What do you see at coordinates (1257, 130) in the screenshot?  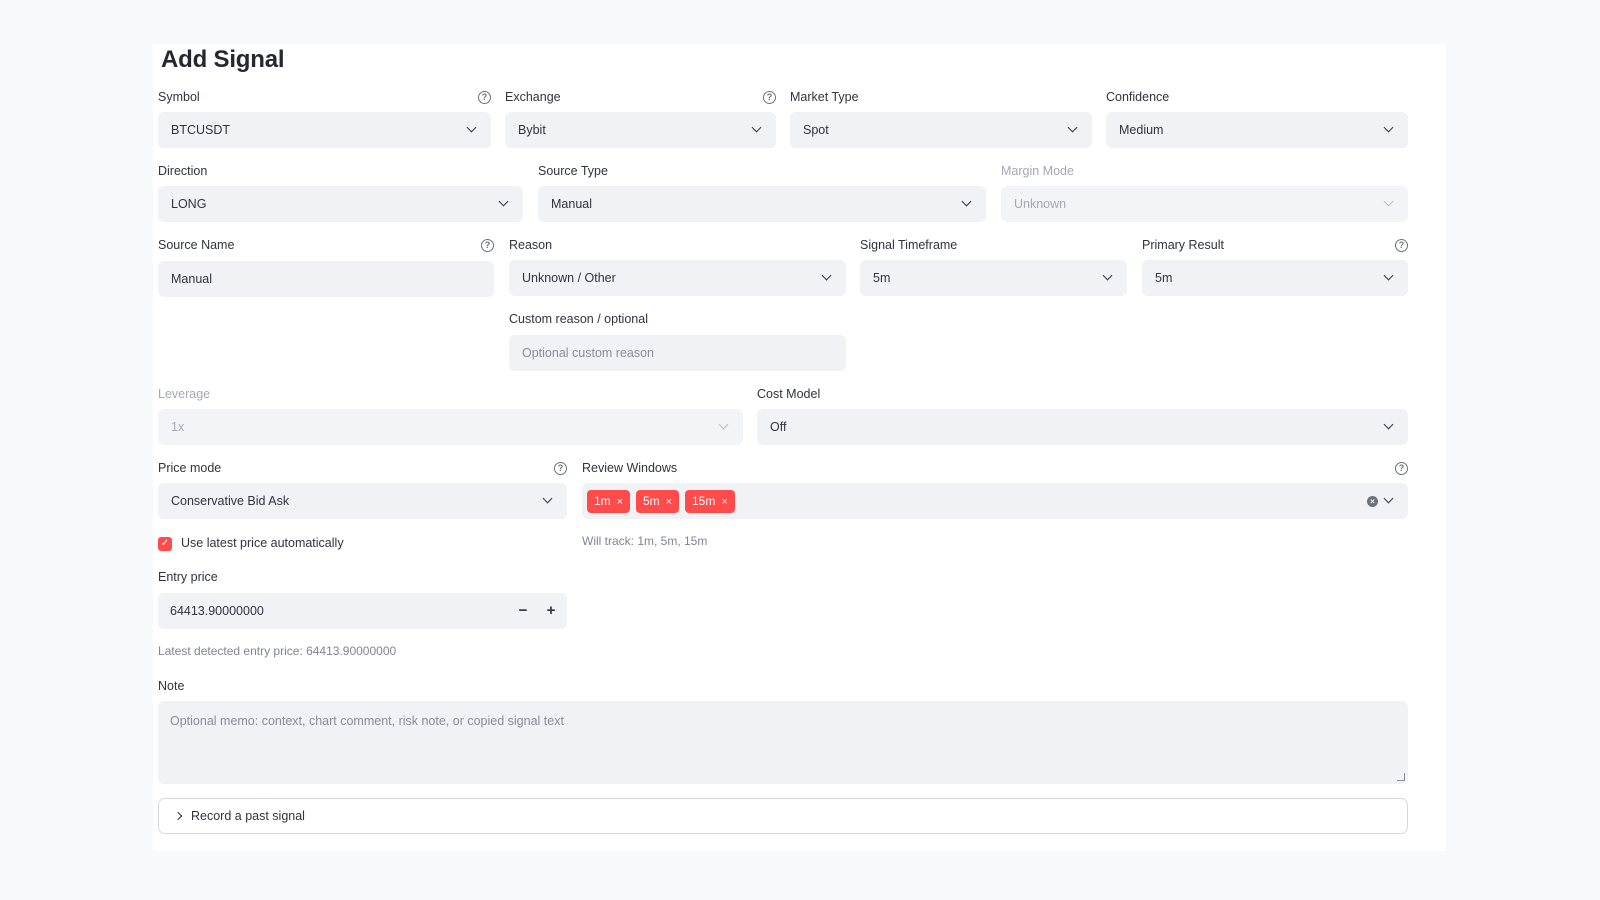 I see `confidence-select: Medium` at bounding box center [1257, 130].